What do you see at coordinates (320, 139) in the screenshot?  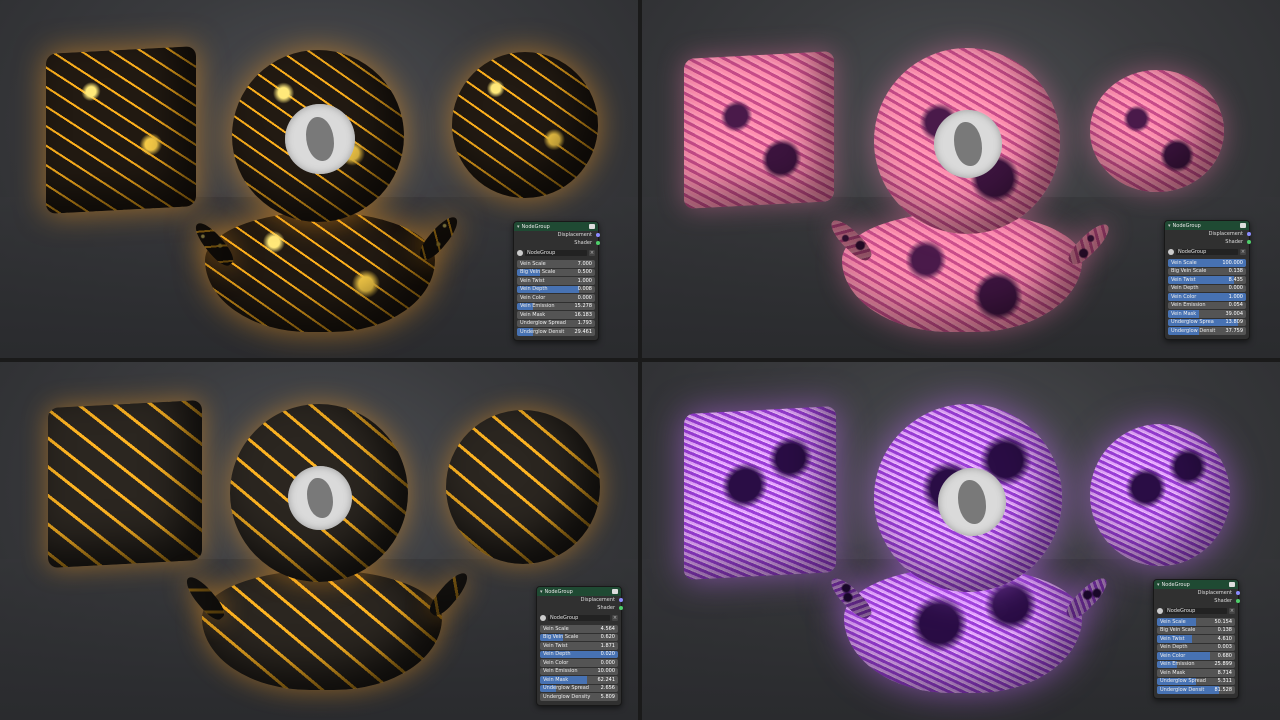 I see `blender-logo-decal` at bounding box center [320, 139].